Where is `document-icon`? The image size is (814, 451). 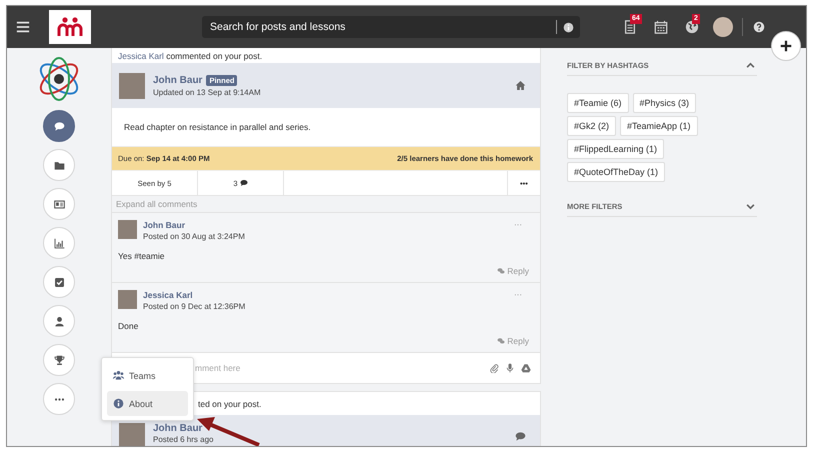
document-icon is located at coordinates (629, 27).